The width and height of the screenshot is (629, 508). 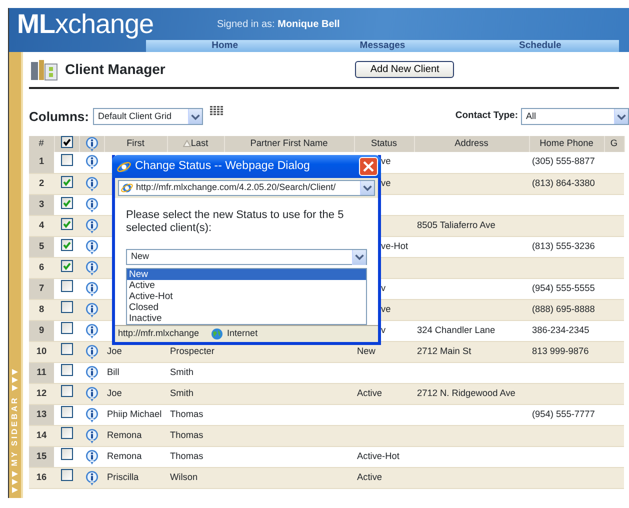 What do you see at coordinates (41, 203) in the screenshot?
I see `row-number: 3` at bounding box center [41, 203].